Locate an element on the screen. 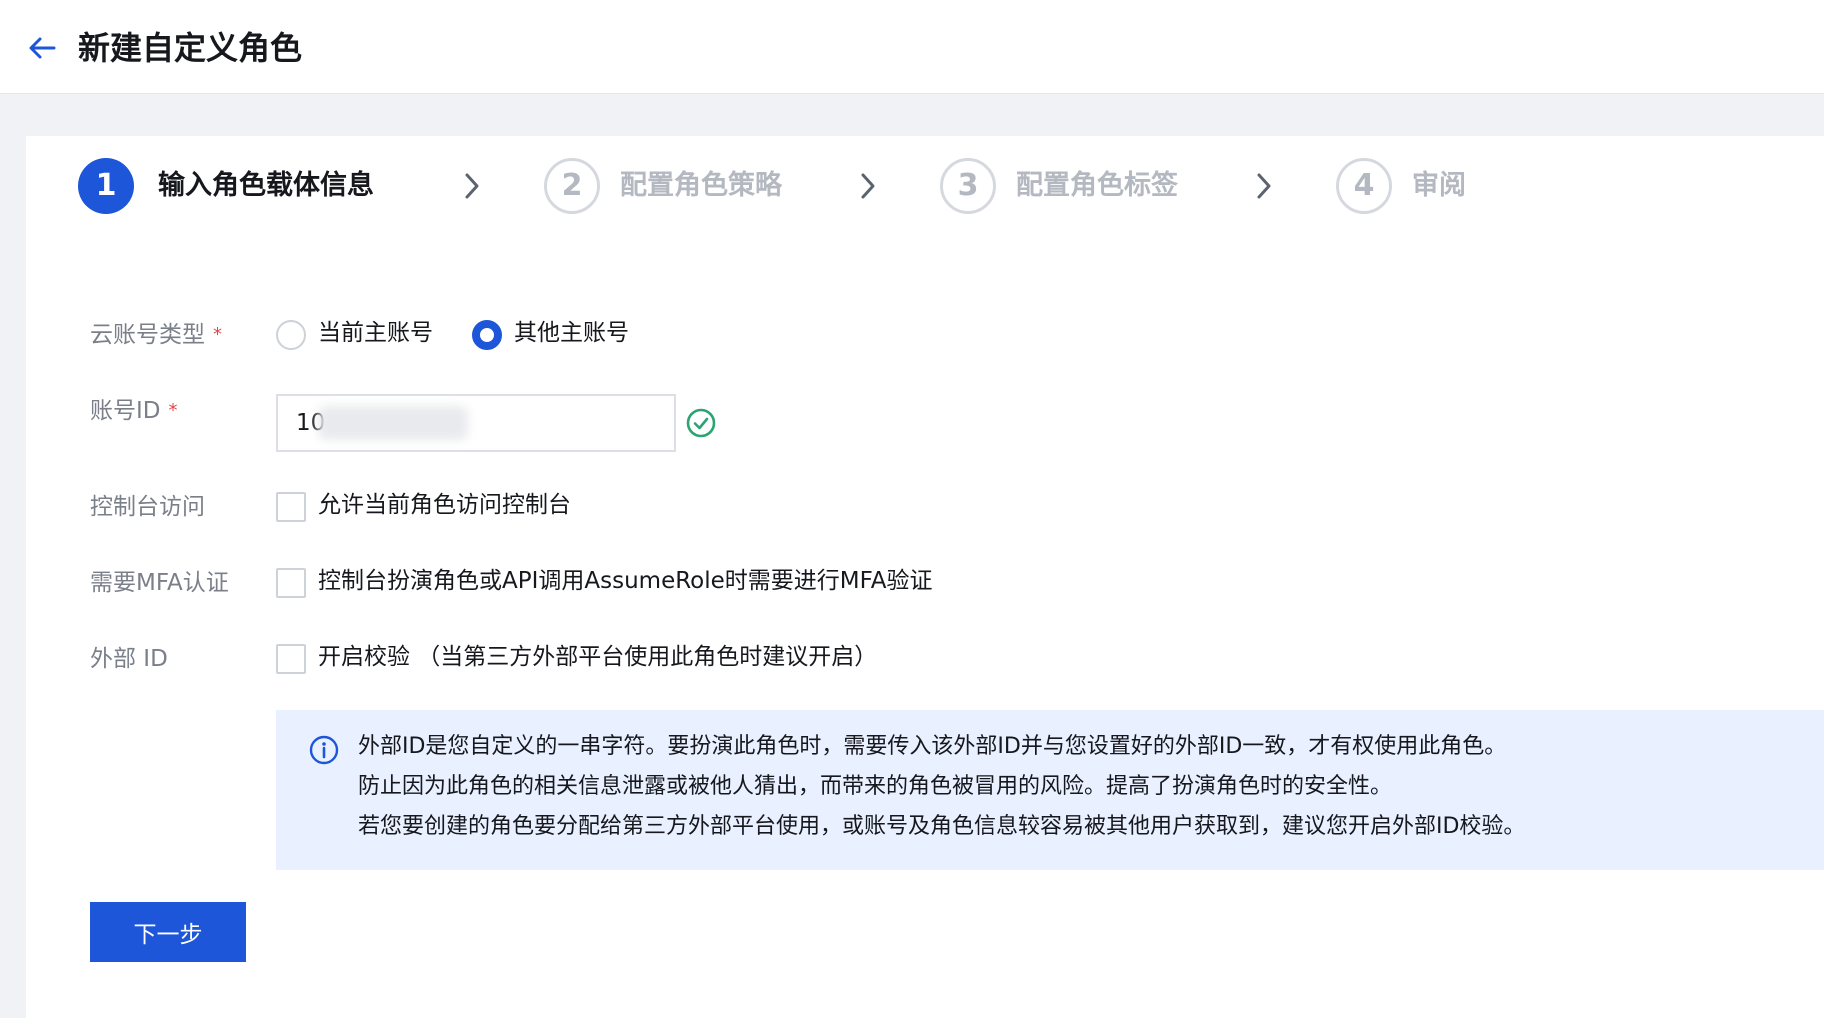 Image resolution: width=1824 pixels, height=1018 pixels. step-4-number: 4 is located at coordinates (1364, 186).